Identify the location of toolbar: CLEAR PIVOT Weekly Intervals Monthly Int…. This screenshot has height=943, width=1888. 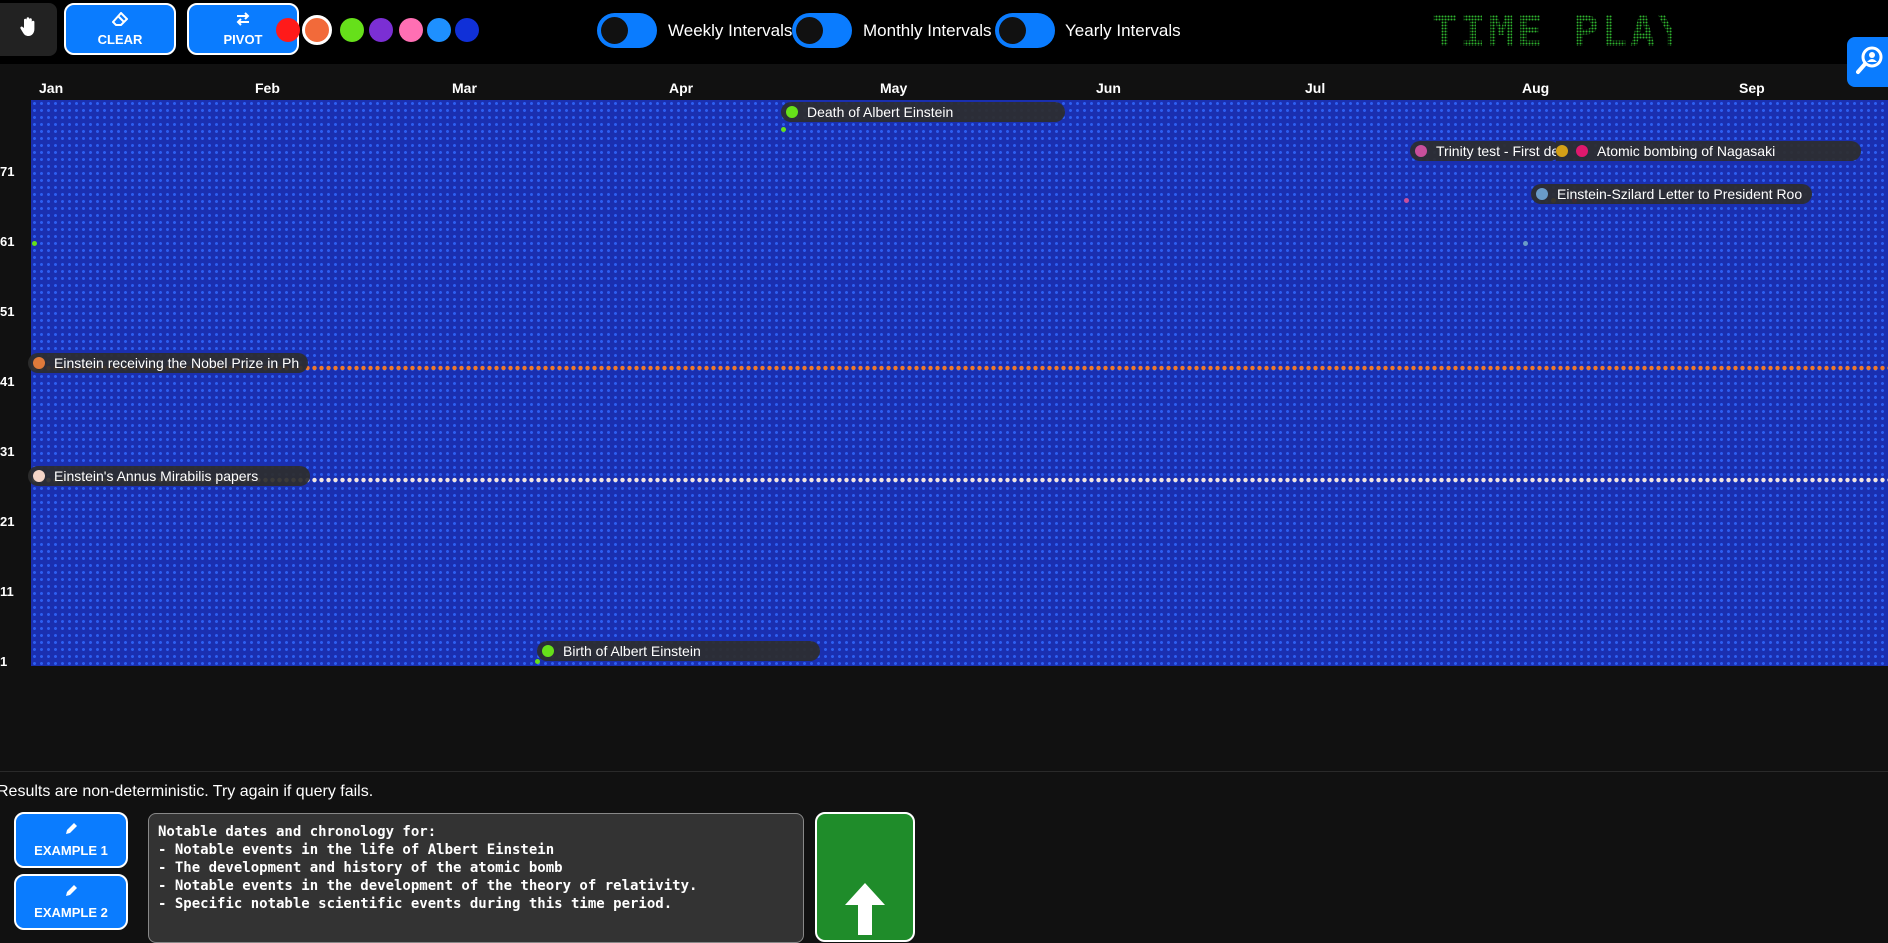
(944, 43).